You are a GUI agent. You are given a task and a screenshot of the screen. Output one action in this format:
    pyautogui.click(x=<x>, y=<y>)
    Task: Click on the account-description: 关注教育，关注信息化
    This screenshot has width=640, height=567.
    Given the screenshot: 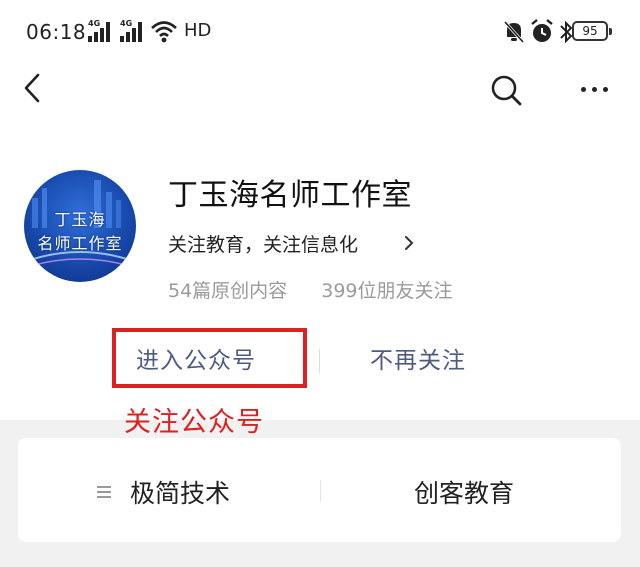 What is the action you would take?
    pyautogui.click(x=263, y=243)
    